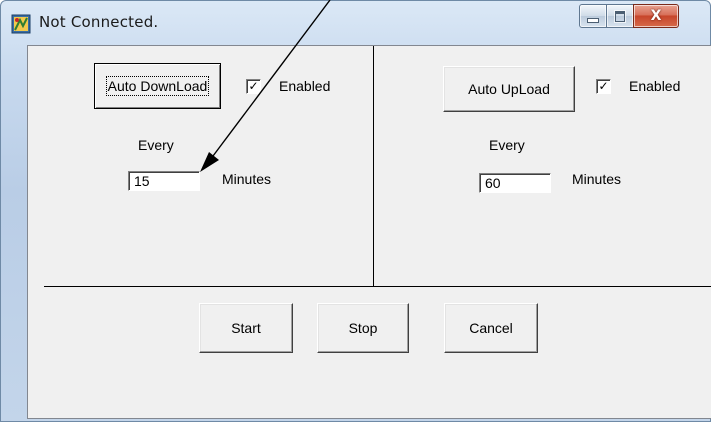  What do you see at coordinates (593, 16) in the screenshot?
I see `minimize-button` at bounding box center [593, 16].